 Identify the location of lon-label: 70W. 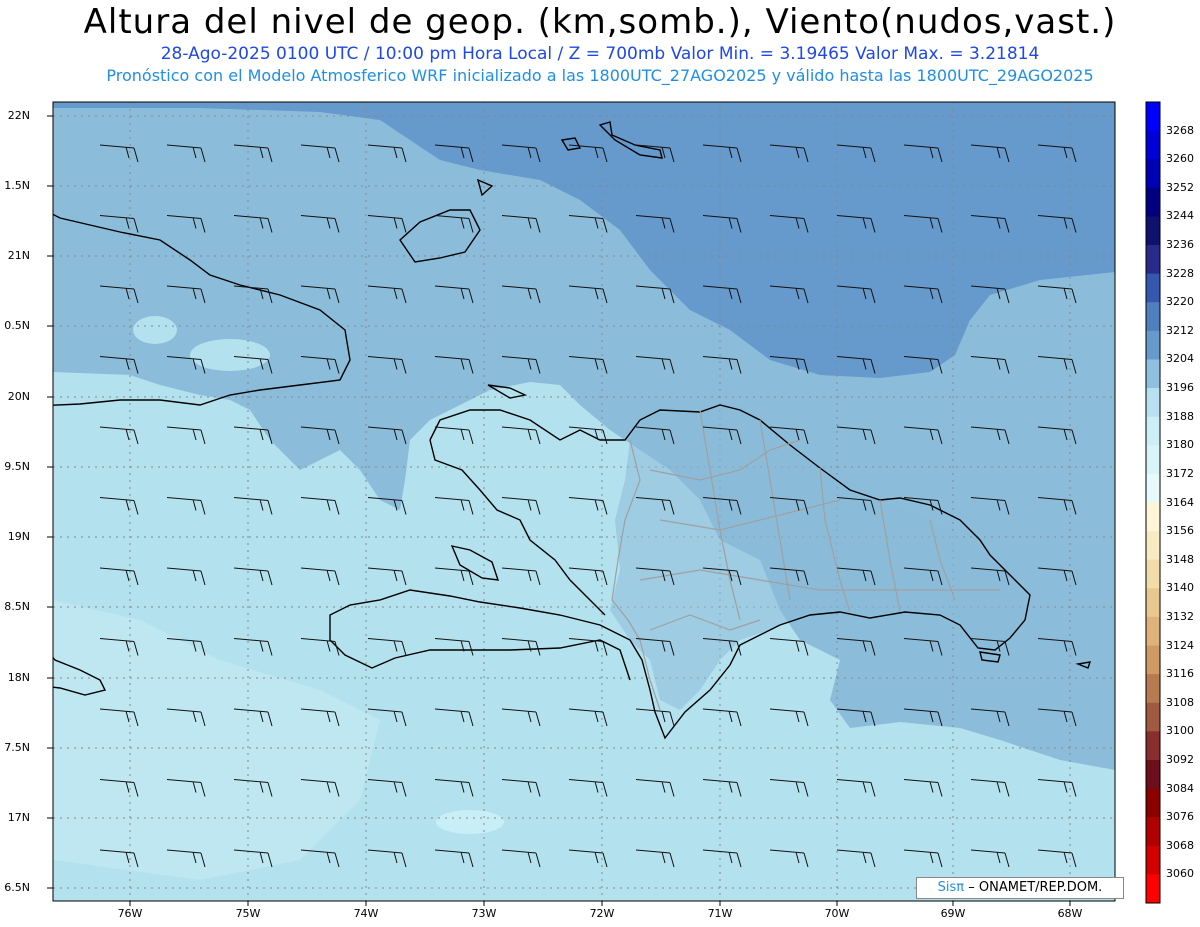
(837, 913).